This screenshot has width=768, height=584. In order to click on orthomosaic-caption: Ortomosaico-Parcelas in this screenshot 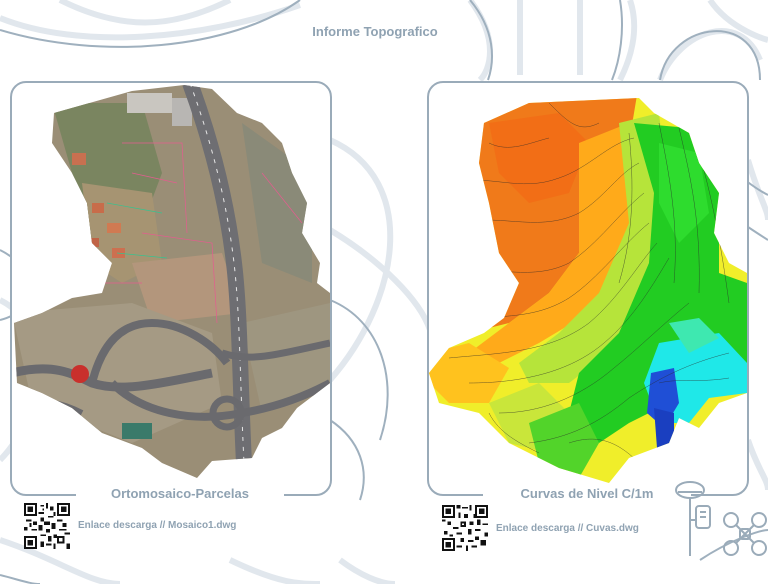, I will do `click(180, 493)`.